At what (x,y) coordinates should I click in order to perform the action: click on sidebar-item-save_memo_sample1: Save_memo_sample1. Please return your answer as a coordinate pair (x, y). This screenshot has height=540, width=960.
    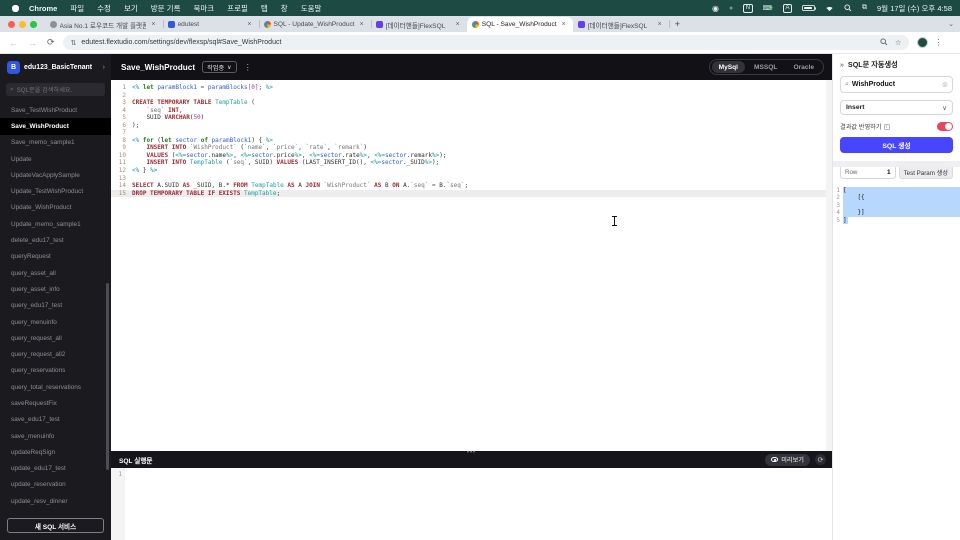
    Looking at the image, I should click on (55, 143).